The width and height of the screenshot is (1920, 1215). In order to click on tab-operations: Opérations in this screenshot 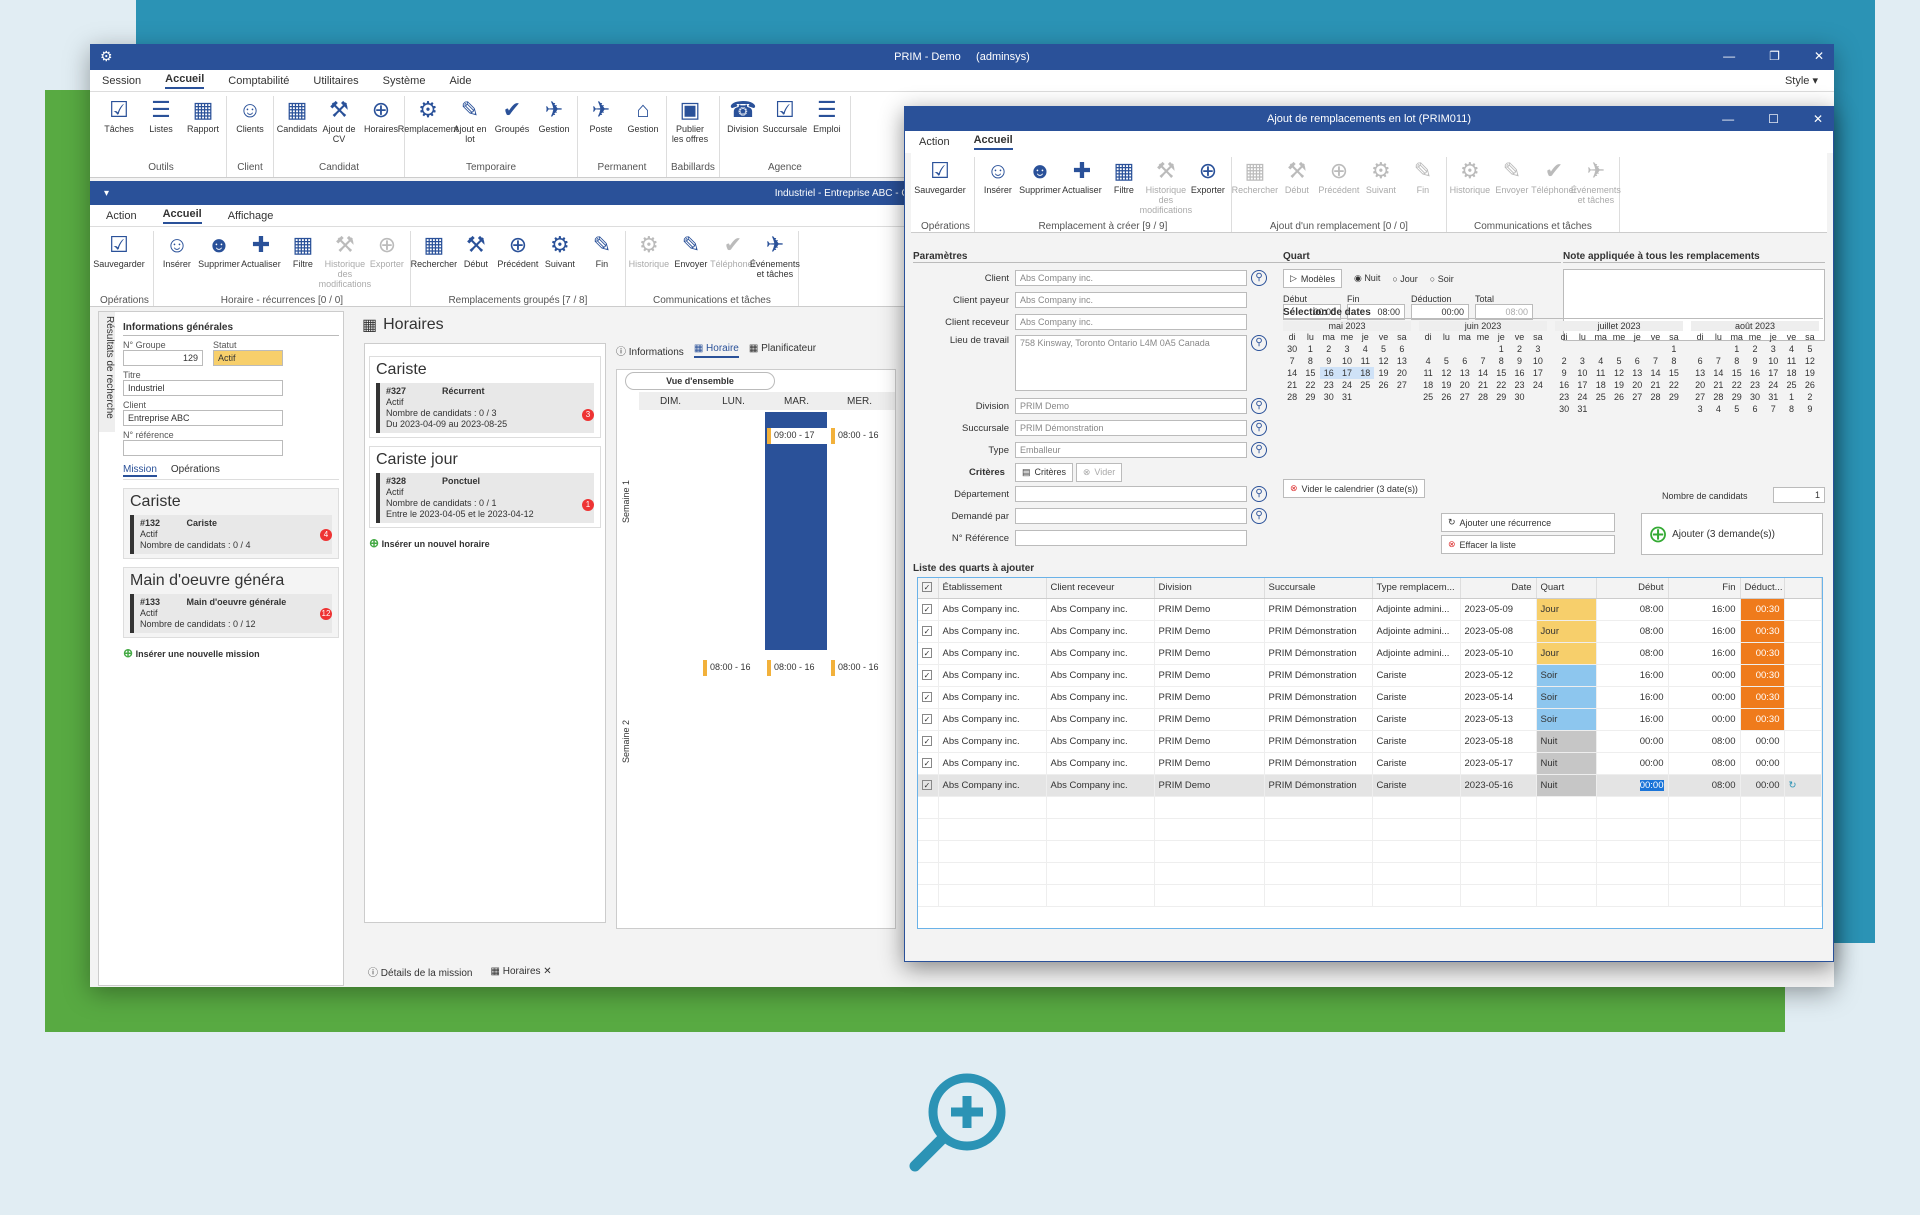, I will do `click(195, 470)`.